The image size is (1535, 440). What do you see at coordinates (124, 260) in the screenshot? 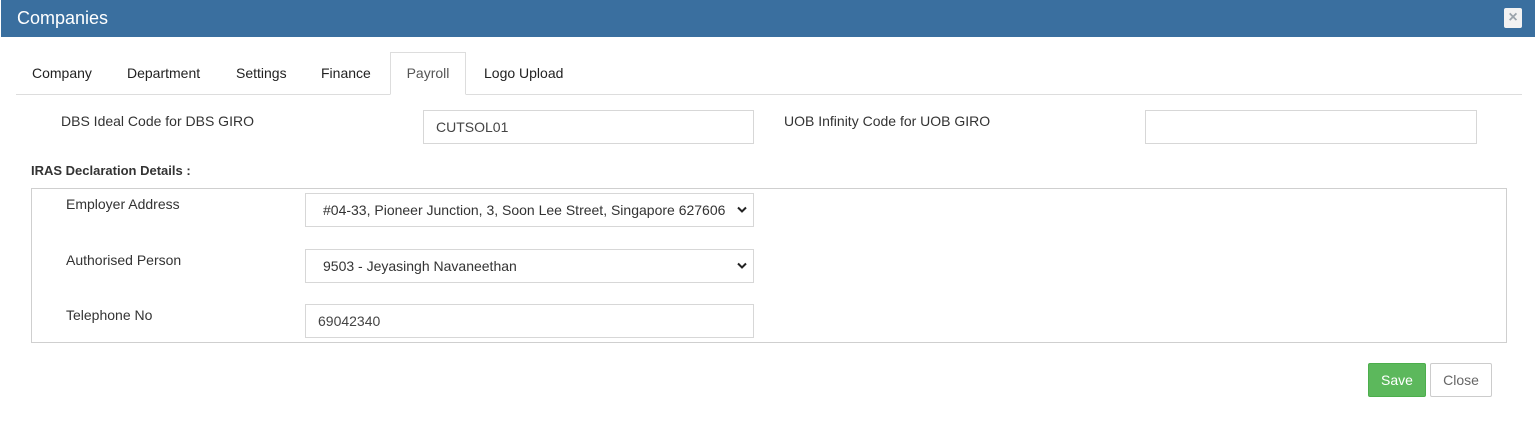
I see `authorised-person-label: Authorised Person` at bounding box center [124, 260].